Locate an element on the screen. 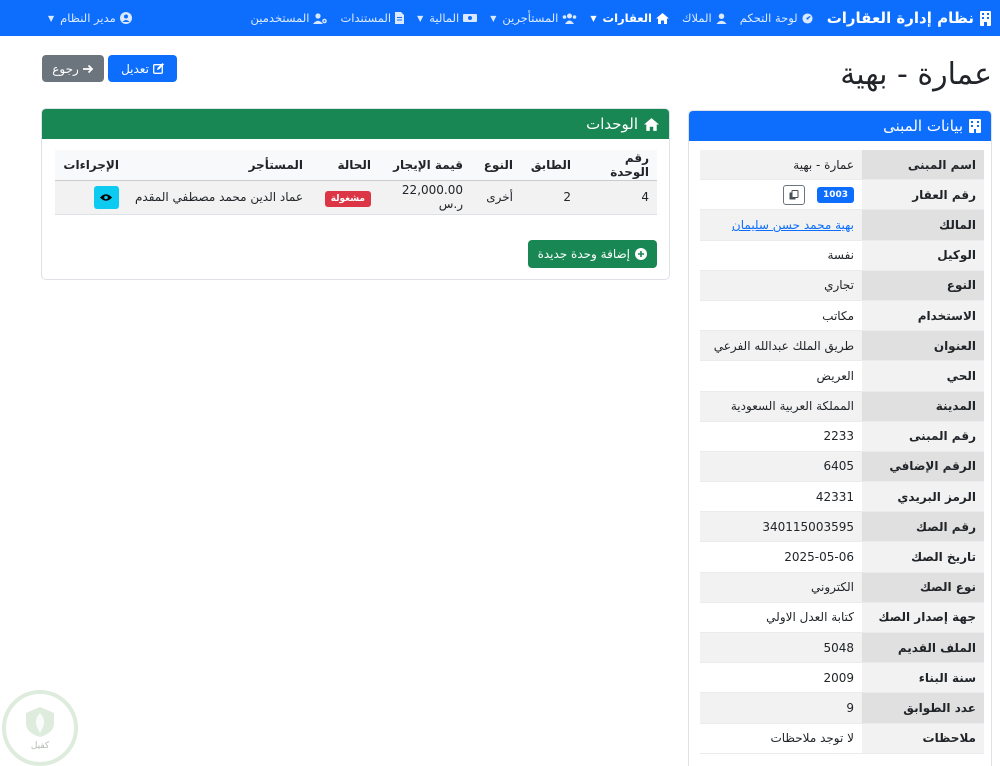 The width and height of the screenshot is (1000, 766). add-unit-button: إضافة وحدة جديدة is located at coordinates (592, 254).